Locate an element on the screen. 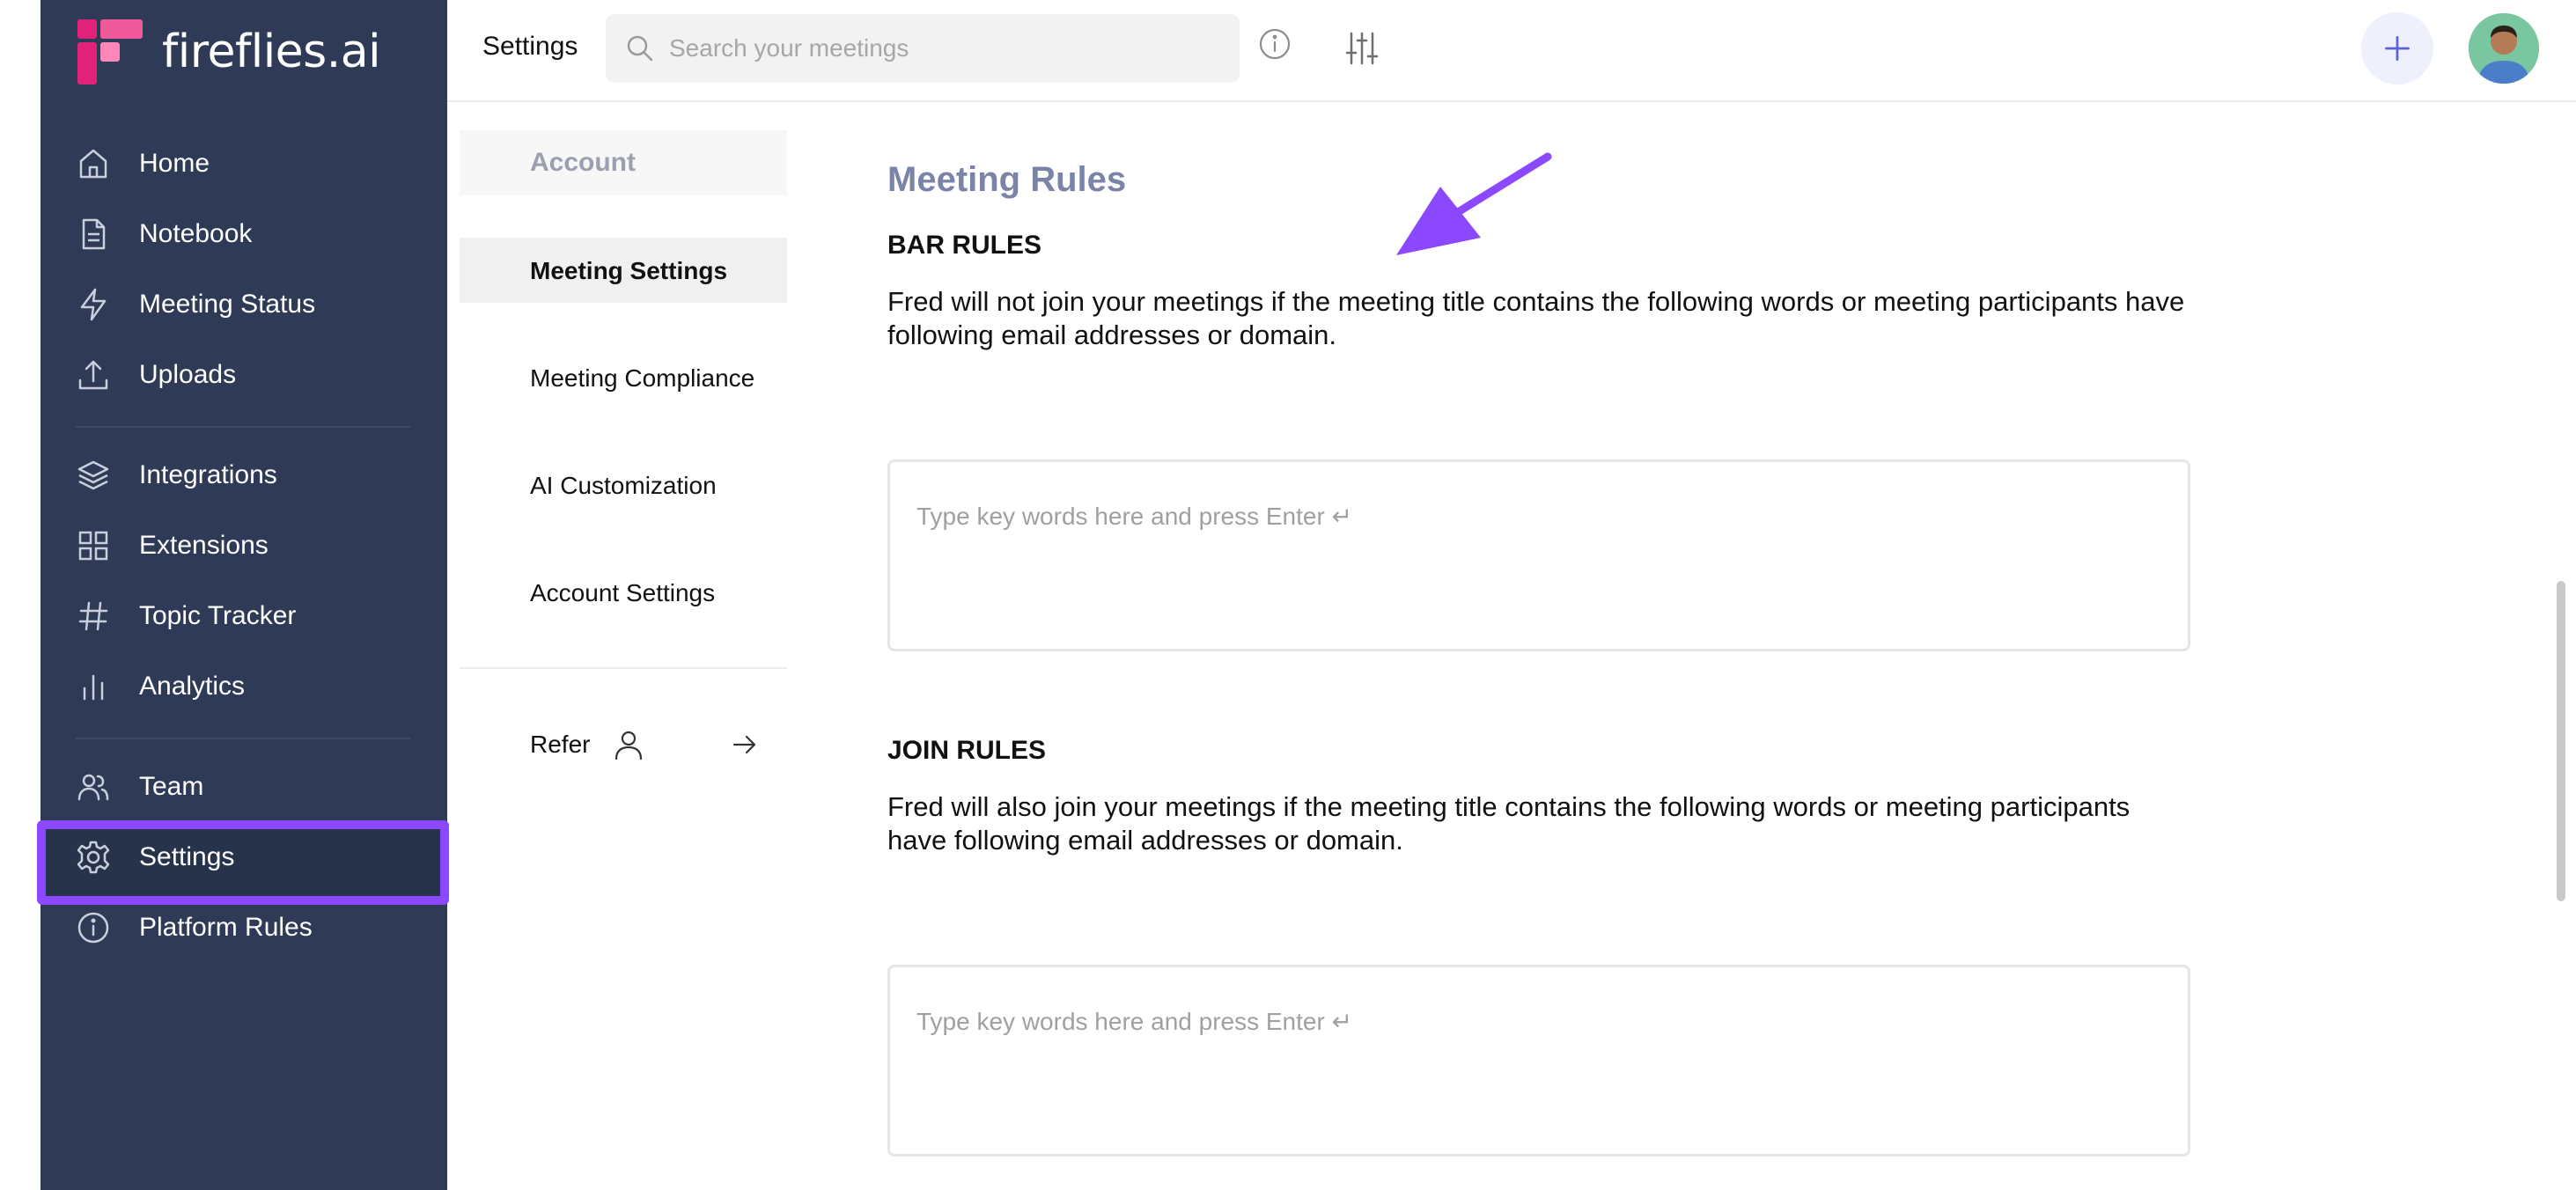  sidebar-item-topic-tracker: Topic Tracker is located at coordinates (244, 616).